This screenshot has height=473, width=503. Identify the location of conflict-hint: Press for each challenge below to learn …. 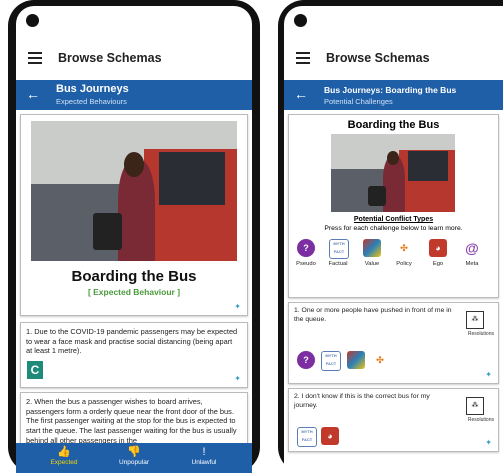
(393, 228).